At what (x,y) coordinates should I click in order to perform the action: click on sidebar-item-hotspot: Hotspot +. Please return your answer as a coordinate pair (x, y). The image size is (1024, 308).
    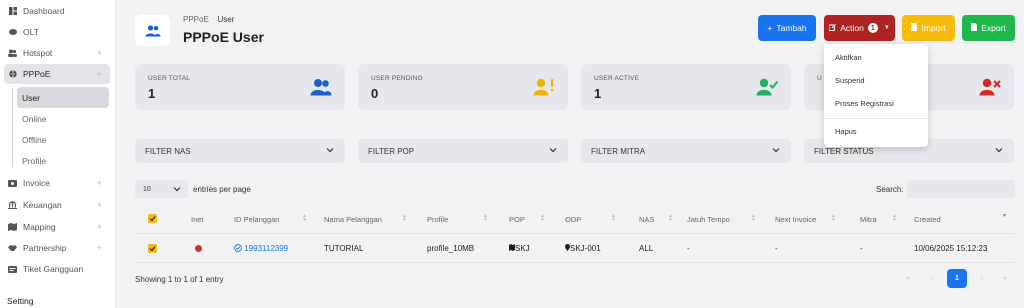
    Looking at the image, I should click on (57, 53).